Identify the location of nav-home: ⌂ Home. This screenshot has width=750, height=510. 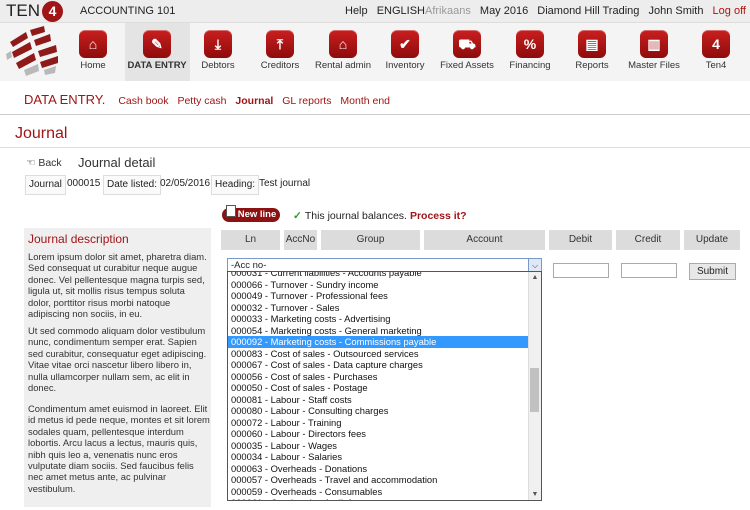
(93, 50).